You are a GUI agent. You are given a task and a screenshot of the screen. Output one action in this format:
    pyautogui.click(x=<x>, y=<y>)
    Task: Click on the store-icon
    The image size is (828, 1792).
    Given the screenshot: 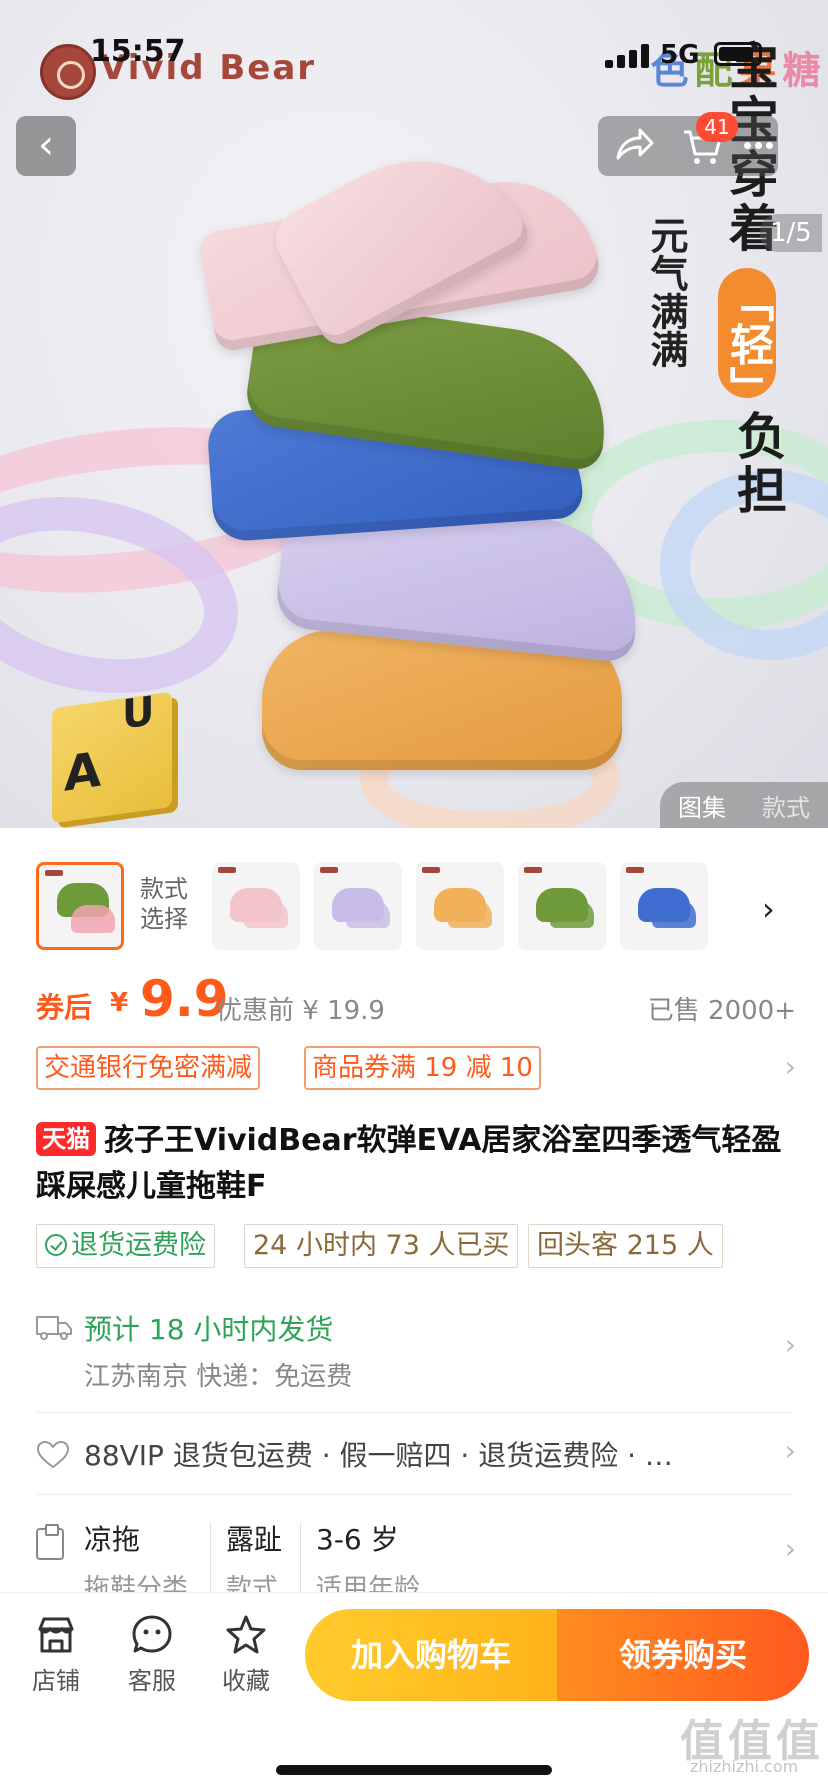 What is the action you would take?
    pyautogui.click(x=56, y=1635)
    